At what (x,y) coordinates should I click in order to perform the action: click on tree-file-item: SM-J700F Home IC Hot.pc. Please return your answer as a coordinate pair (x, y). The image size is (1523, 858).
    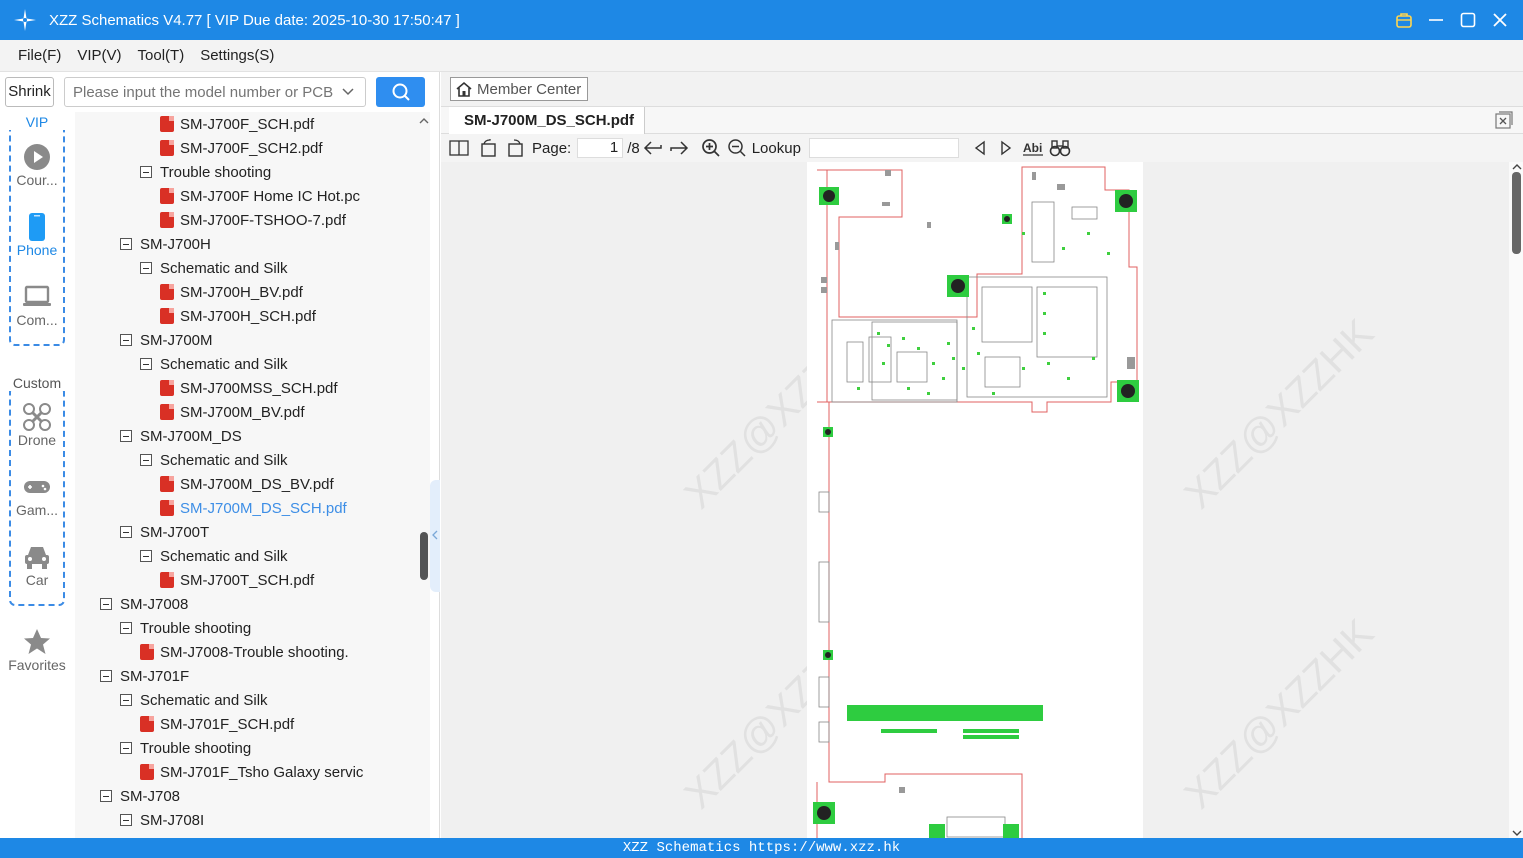
    Looking at the image, I should click on (260, 196).